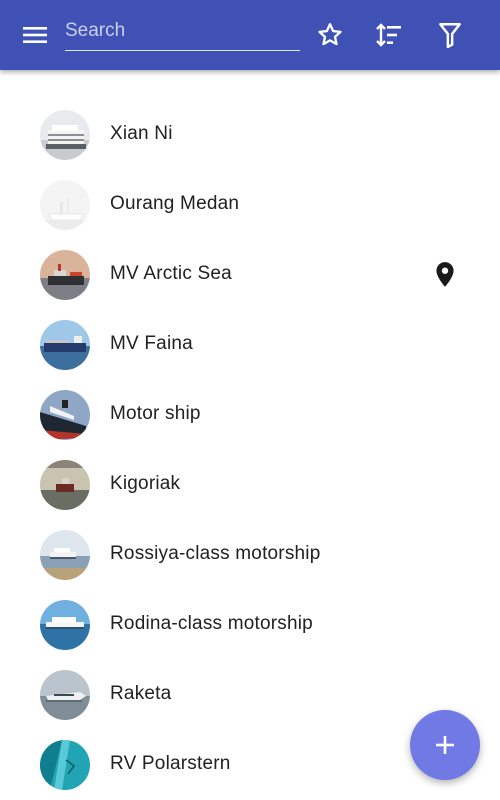 This screenshot has width=500, height=800. What do you see at coordinates (250, 345) in the screenshot?
I see `list-item: MV Faina` at bounding box center [250, 345].